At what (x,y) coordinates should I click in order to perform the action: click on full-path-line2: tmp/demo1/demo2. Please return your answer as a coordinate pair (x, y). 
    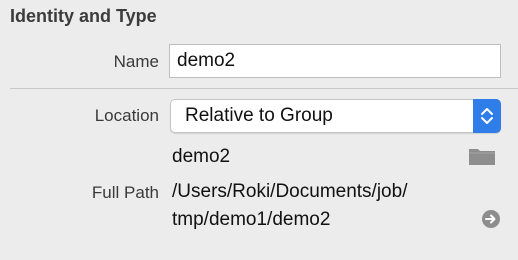
    Looking at the image, I should click on (251, 219).